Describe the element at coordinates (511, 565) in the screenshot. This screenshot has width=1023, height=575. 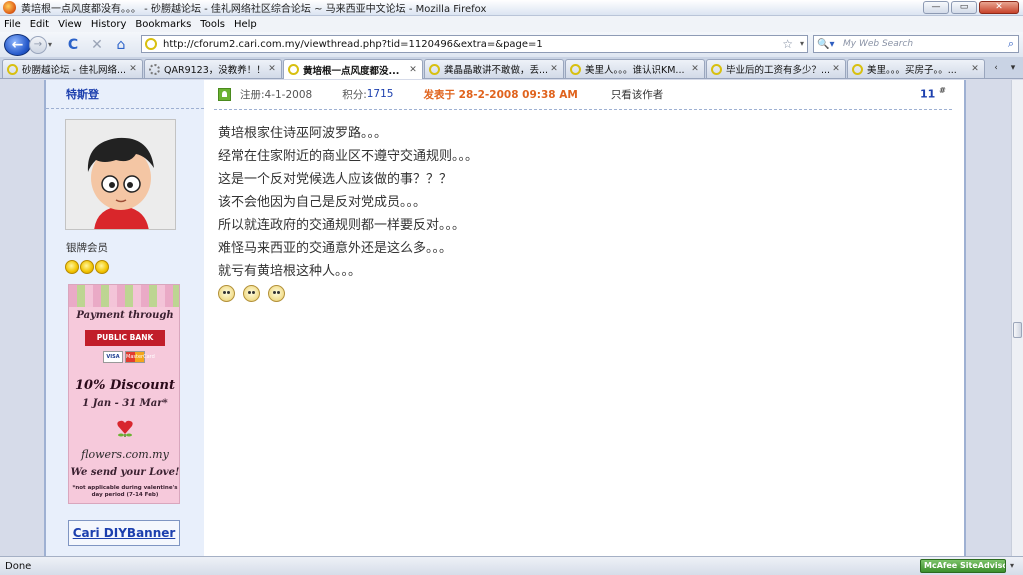
I see `status-bar: Done McAfee SiteAdvisor ▾` at that location.